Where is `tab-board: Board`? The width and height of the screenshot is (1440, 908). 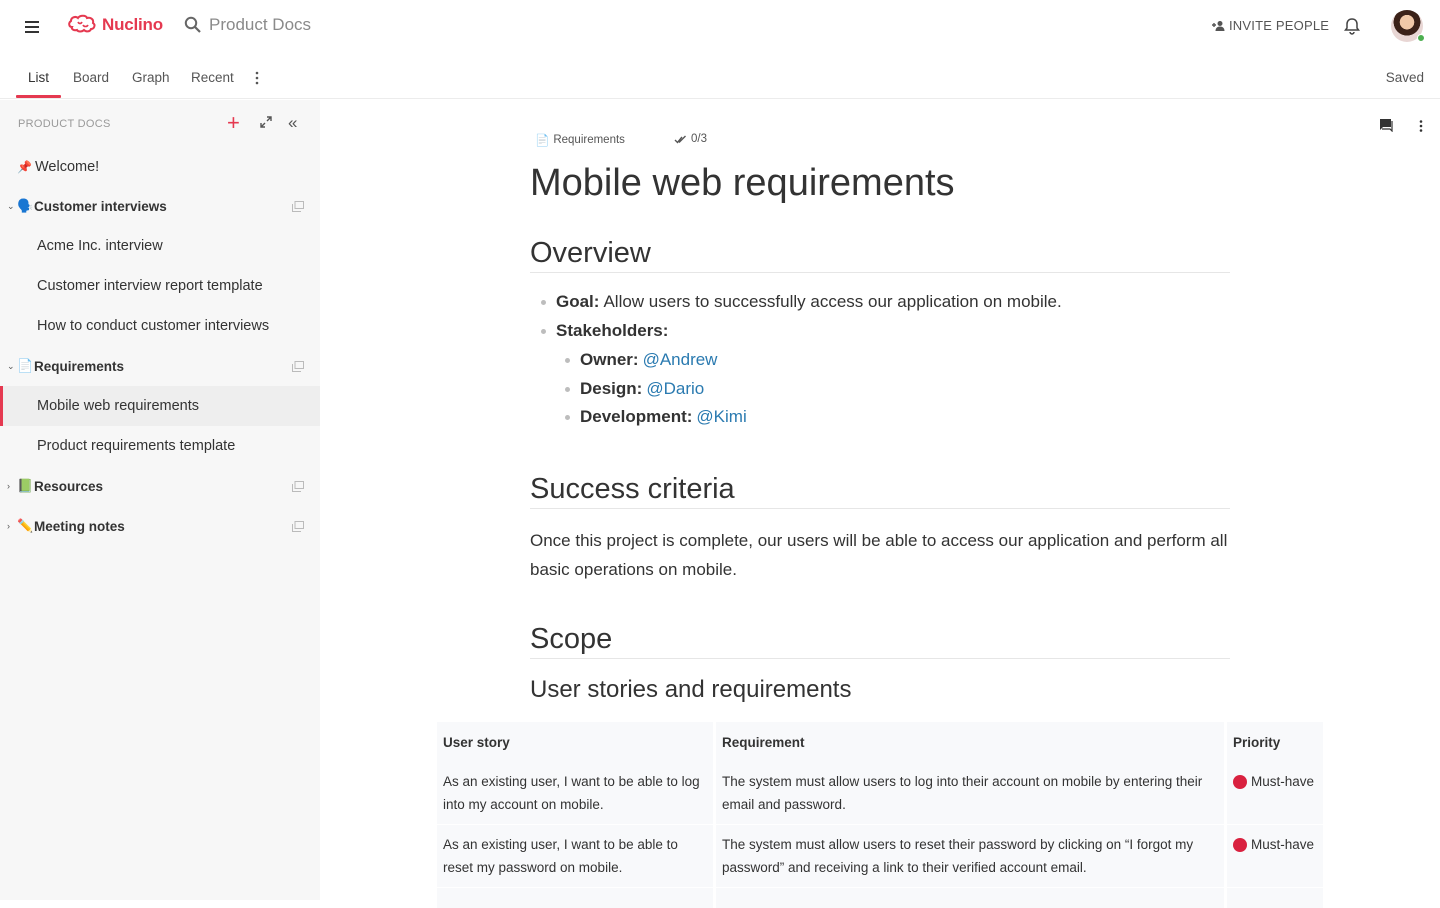 tab-board: Board is located at coordinates (91, 77).